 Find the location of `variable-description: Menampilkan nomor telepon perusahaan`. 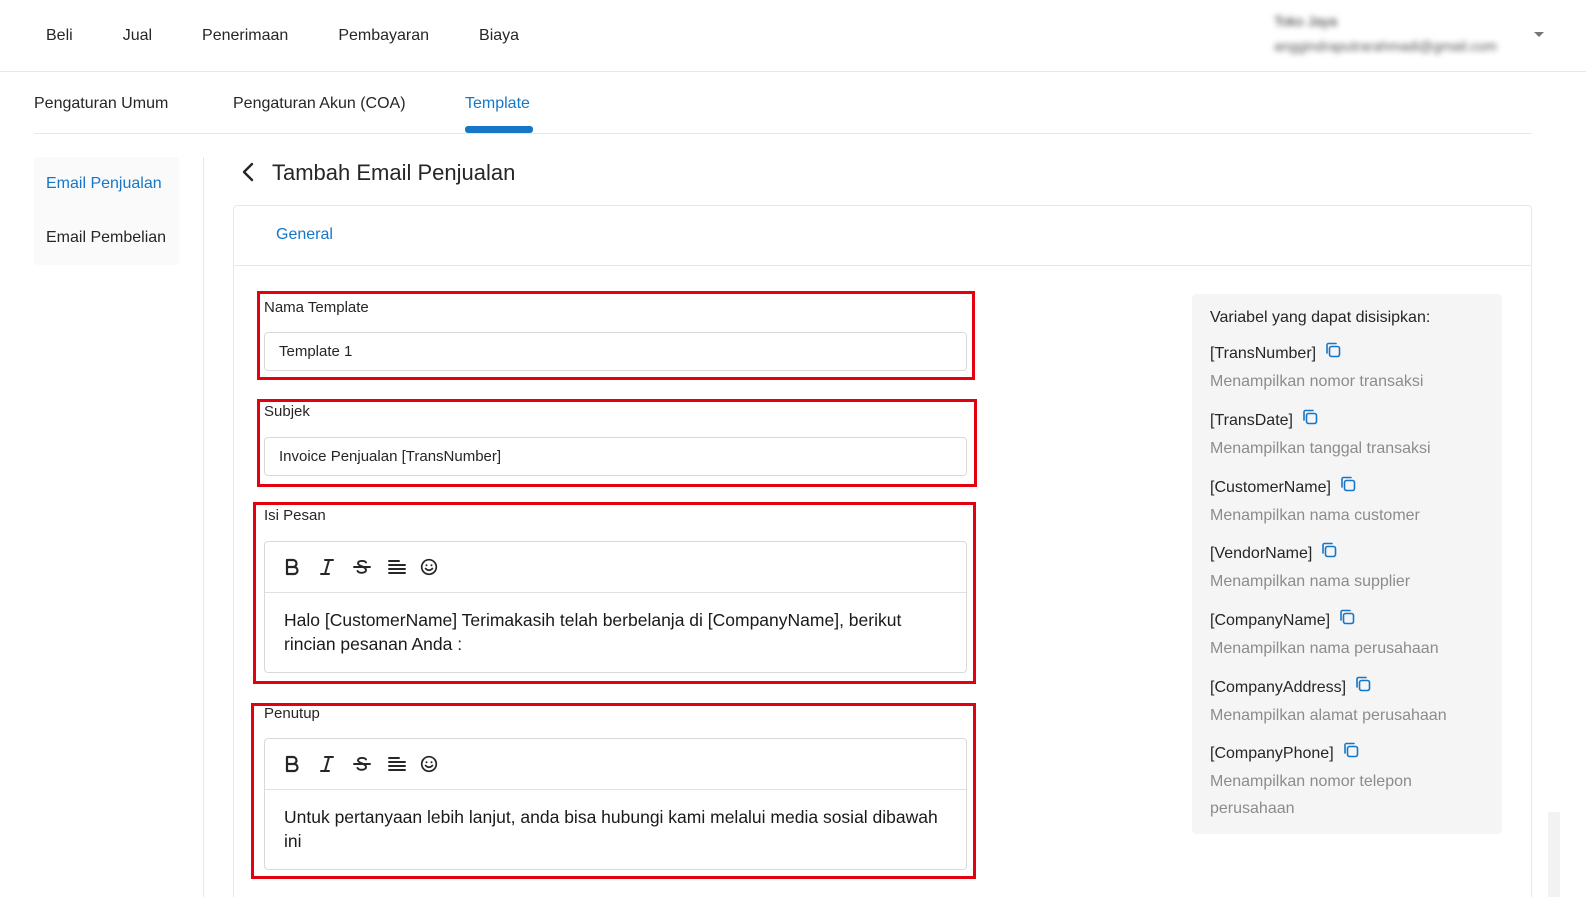

variable-description: Menampilkan nomor telepon perusahaan is located at coordinates (1311, 795).